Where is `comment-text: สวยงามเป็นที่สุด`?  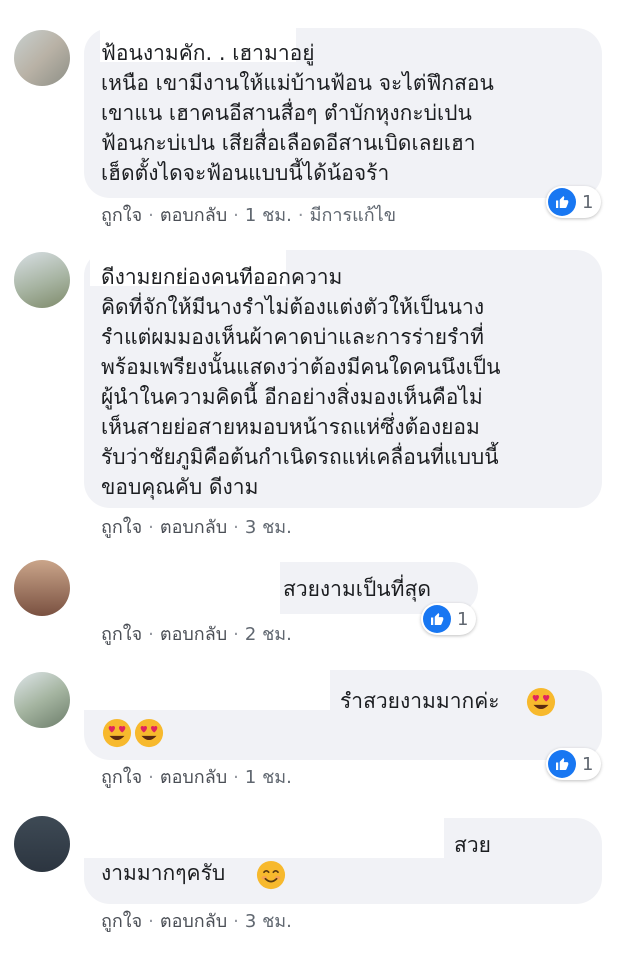
comment-text: สวยงามเป็นที่สุด is located at coordinates (357, 589).